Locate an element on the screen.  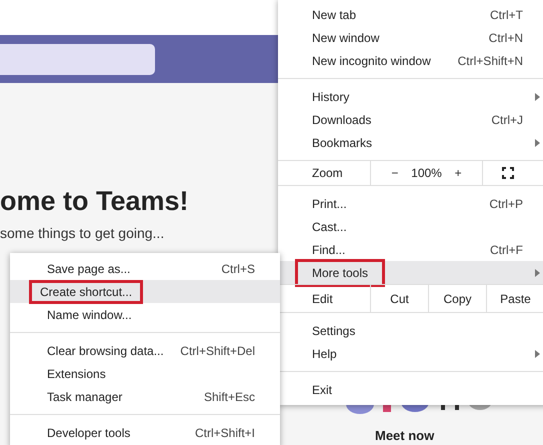
menu-item: Find... Ctrl+F is located at coordinates (410, 249).